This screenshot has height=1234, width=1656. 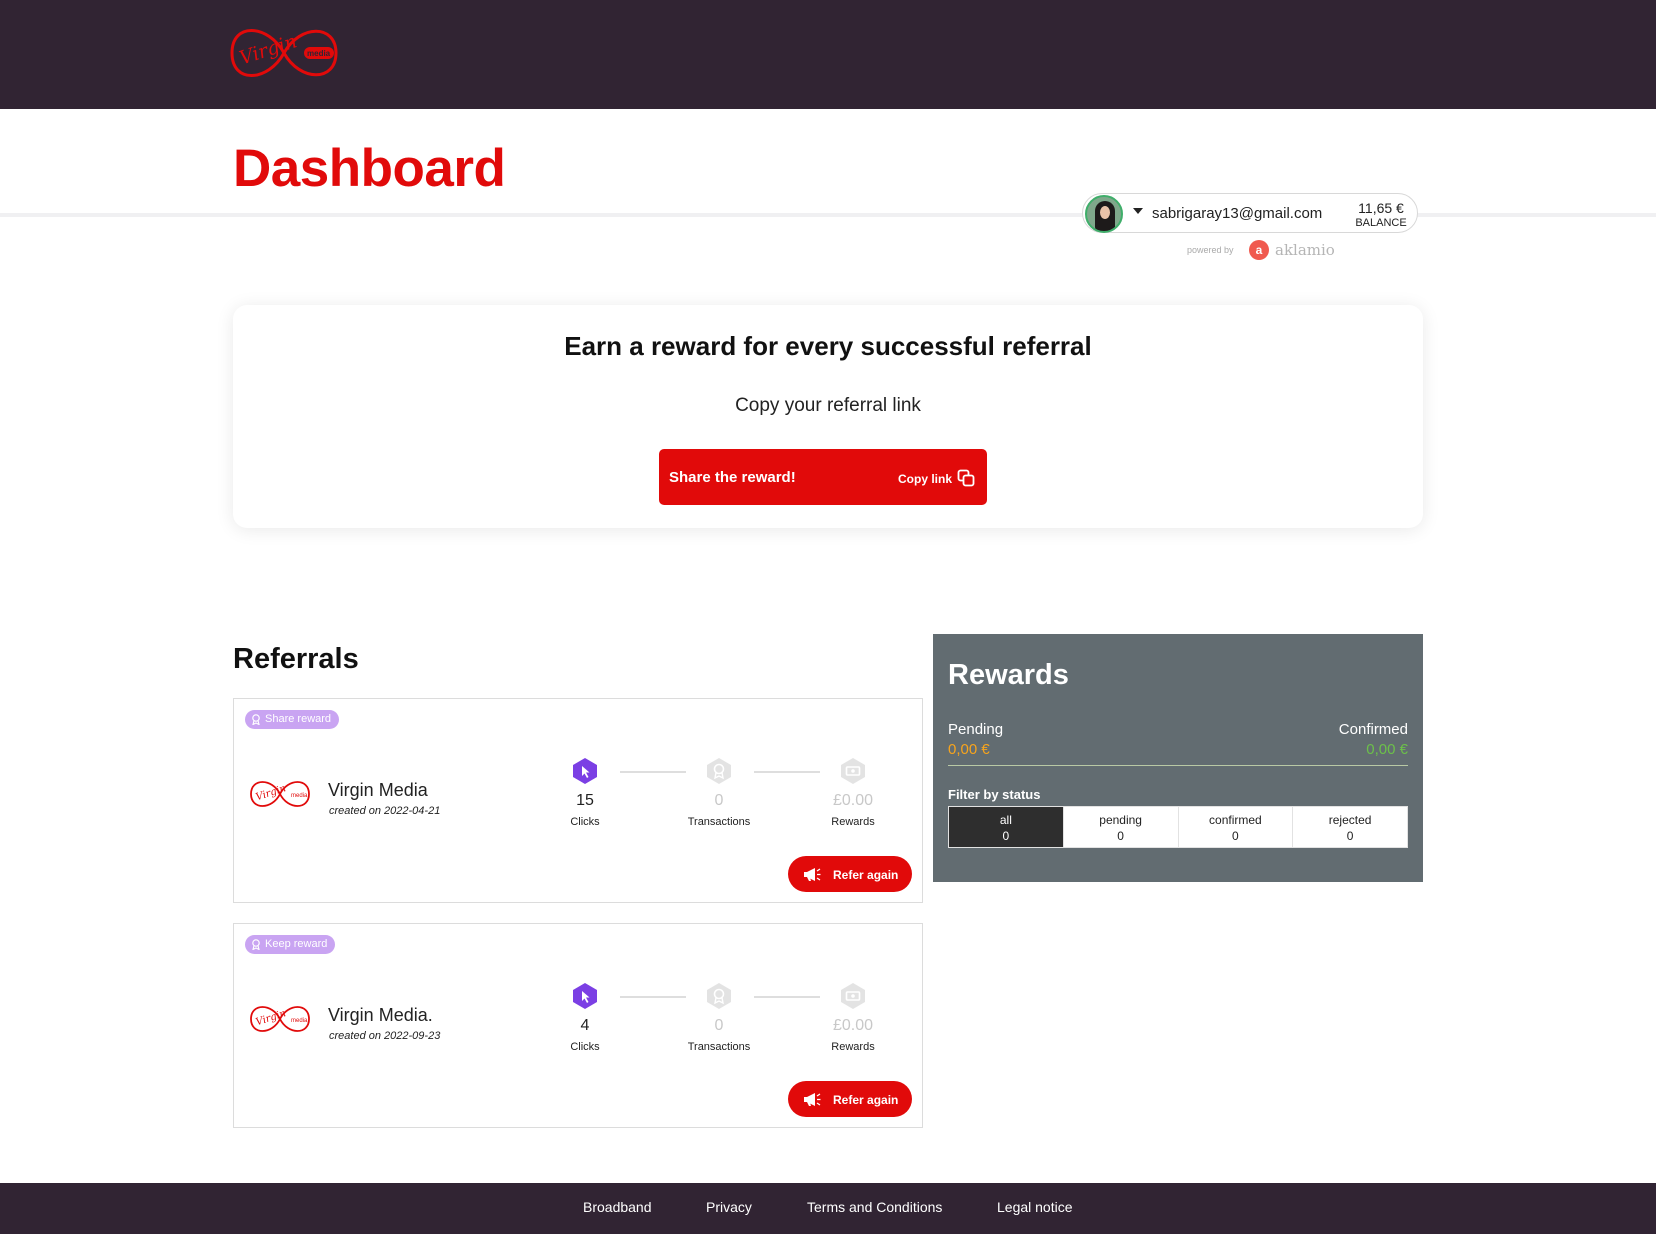 What do you see at coordinates (729, 1207) in the screenshot?
I see `footer-link-privacy: Privacy` at bounding box center [729, 1207].